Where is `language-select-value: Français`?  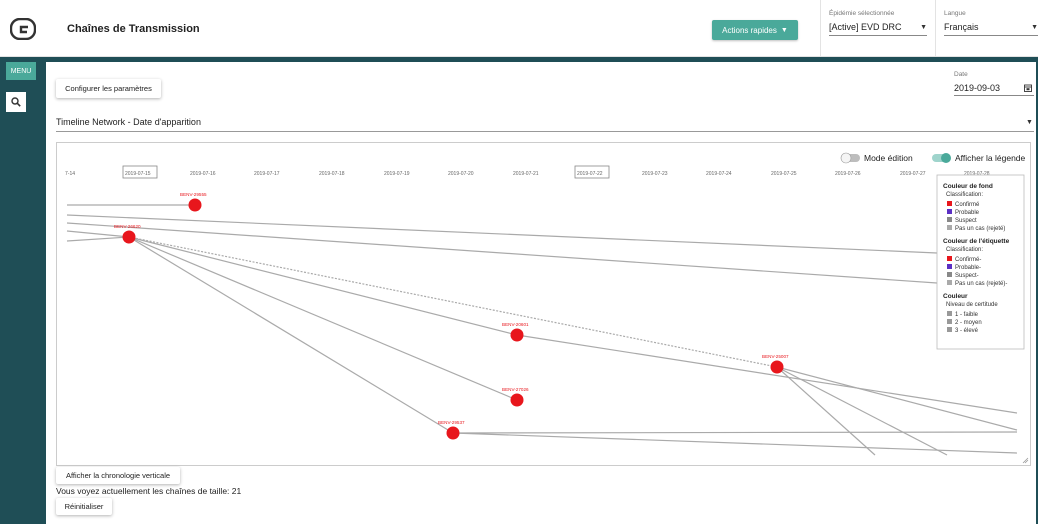
language-select-value: Français is located at coordinates (961, 27).